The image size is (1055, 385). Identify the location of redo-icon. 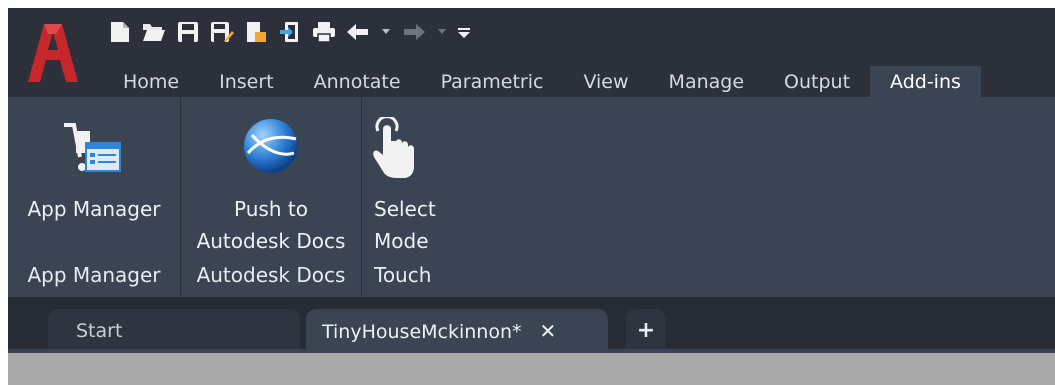
(414, 32).